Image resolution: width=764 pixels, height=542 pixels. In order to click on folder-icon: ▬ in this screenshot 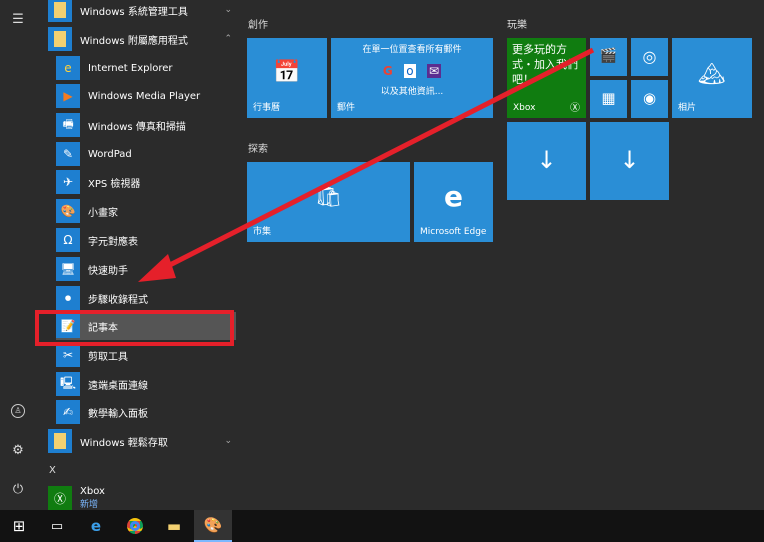, I will do `click(174, 526)`.